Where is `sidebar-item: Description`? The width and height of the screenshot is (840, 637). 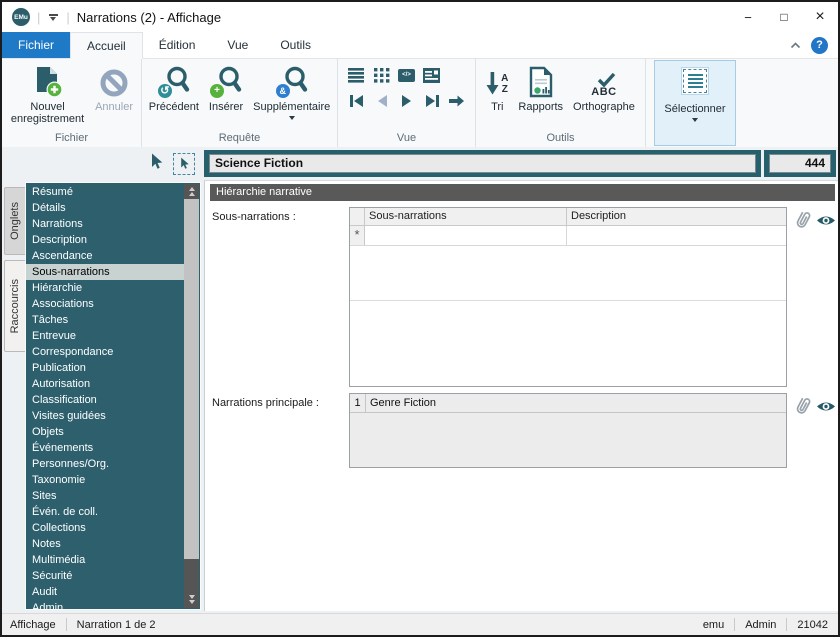 sidebar-item: Description is located at coordinates (105, 240).